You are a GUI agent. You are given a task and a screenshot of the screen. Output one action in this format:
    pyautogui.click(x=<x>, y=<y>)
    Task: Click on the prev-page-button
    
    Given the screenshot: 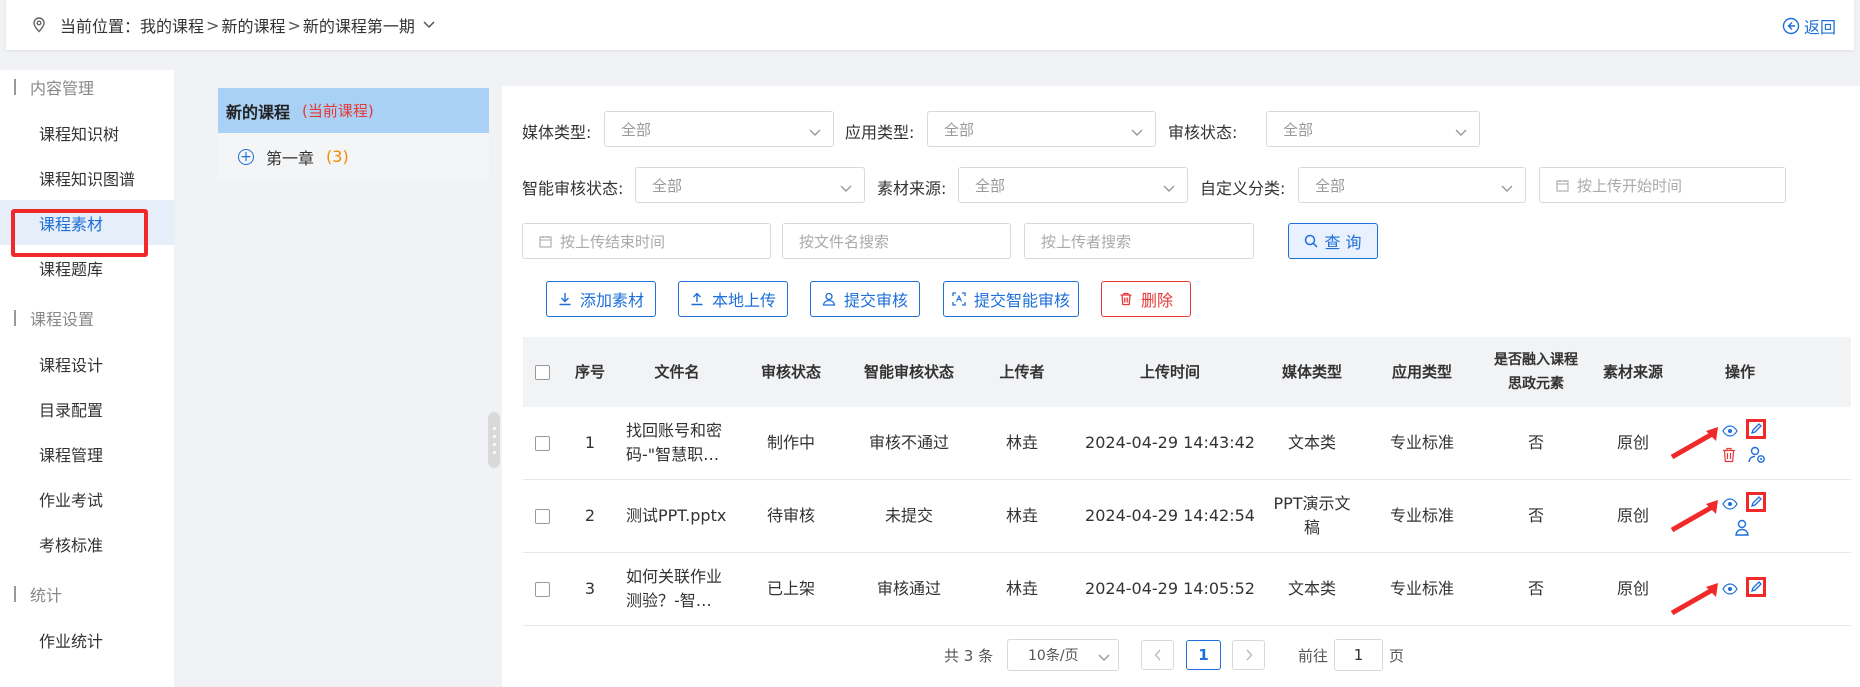 What is the action you would take?
    pyautogui.click(x=1157, y=655)
    